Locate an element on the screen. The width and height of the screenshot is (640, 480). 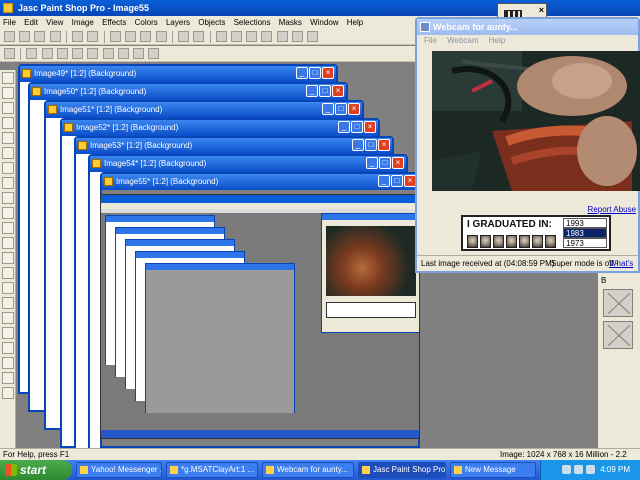
document-title-bar: Image53* [1:2] (Background) _ □ × is located at coordinates (234, 146).